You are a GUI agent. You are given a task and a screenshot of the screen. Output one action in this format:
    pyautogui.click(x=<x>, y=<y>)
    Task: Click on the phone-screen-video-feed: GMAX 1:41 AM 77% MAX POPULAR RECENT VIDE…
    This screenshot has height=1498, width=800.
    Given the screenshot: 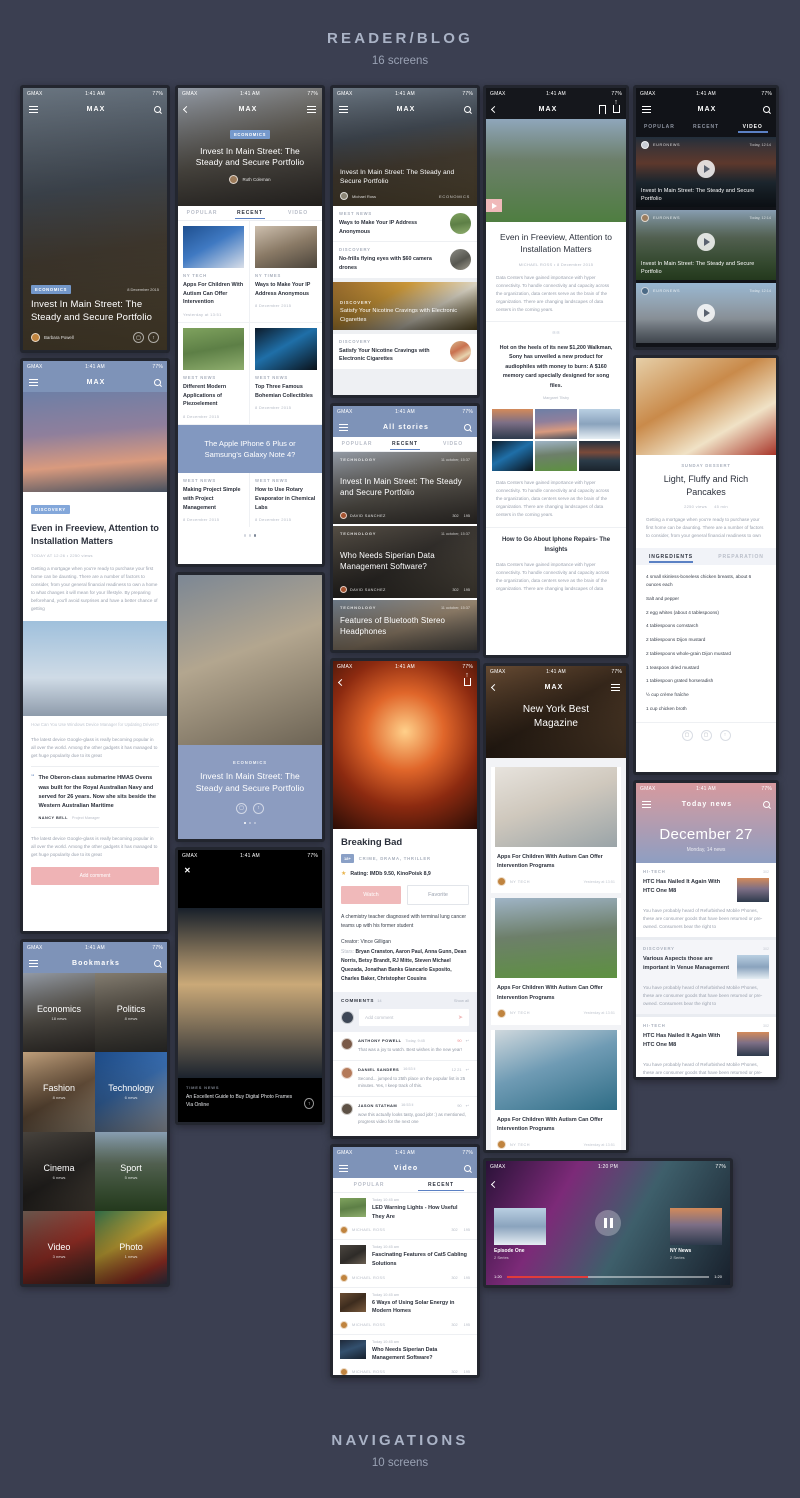 What is the action you would take?
    pyautogui.click(x=706, y=217)
    